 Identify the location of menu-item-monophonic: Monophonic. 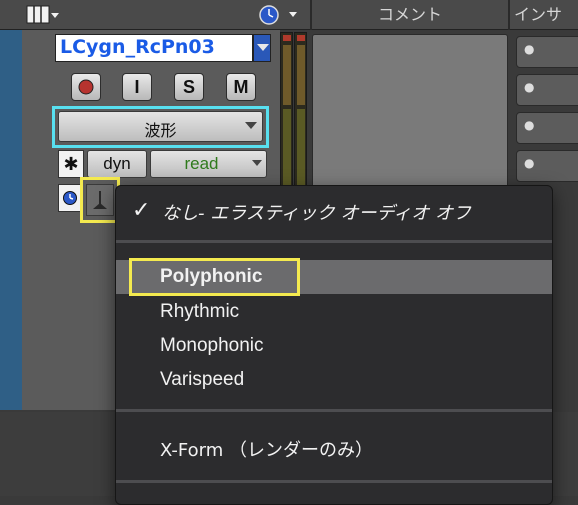
(260, 348).